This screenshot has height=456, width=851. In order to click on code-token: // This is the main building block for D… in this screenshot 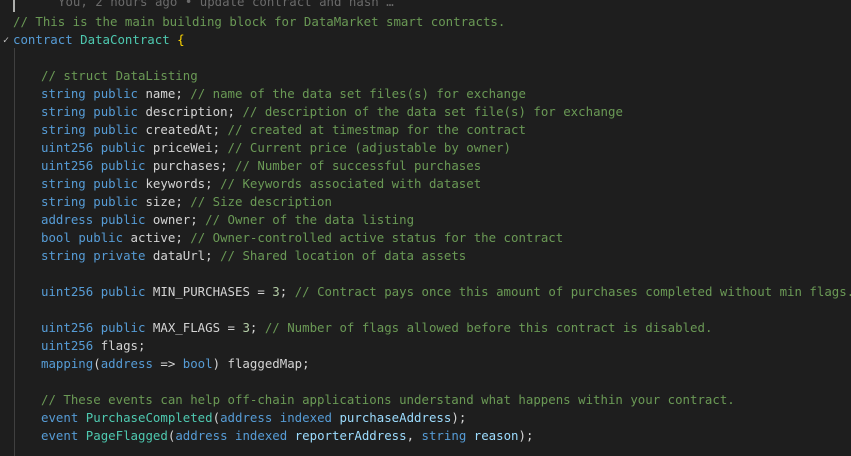, I will do `click(259, 21)`.